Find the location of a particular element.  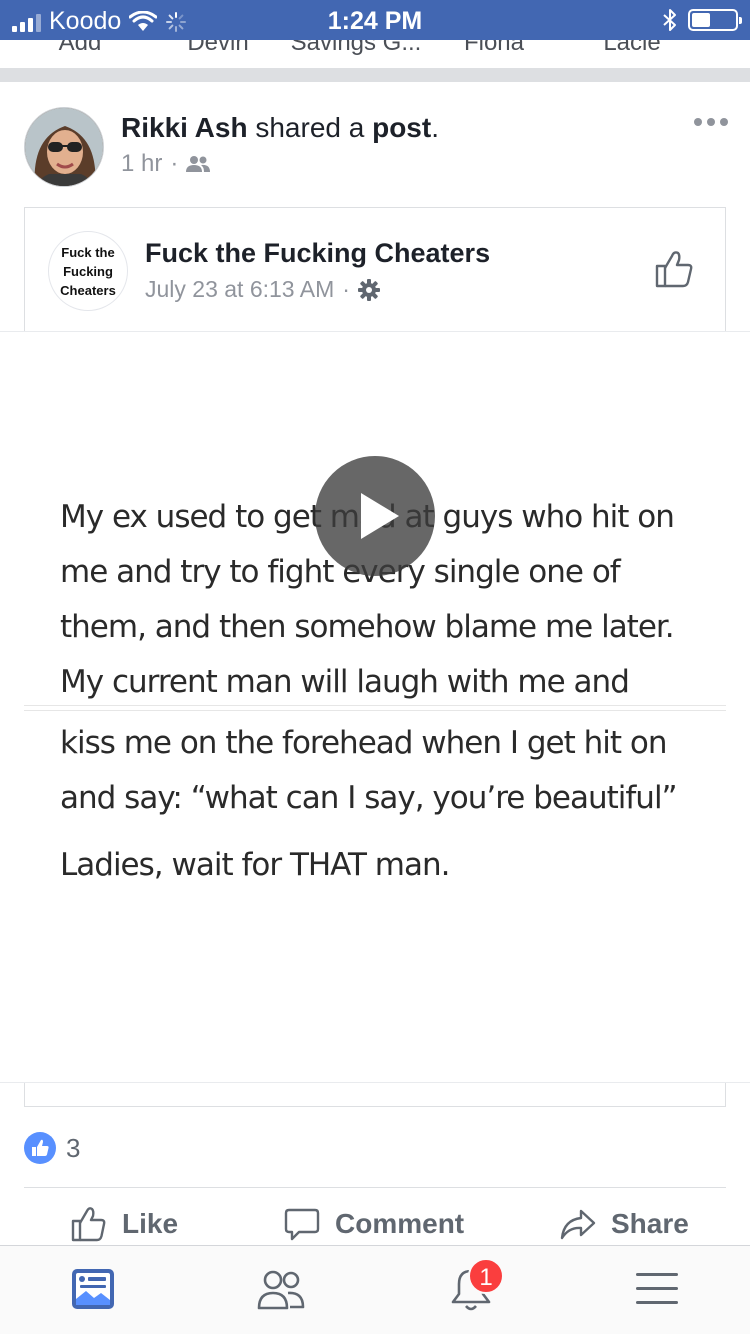

battery-icon is located at coordinates (715, 20).